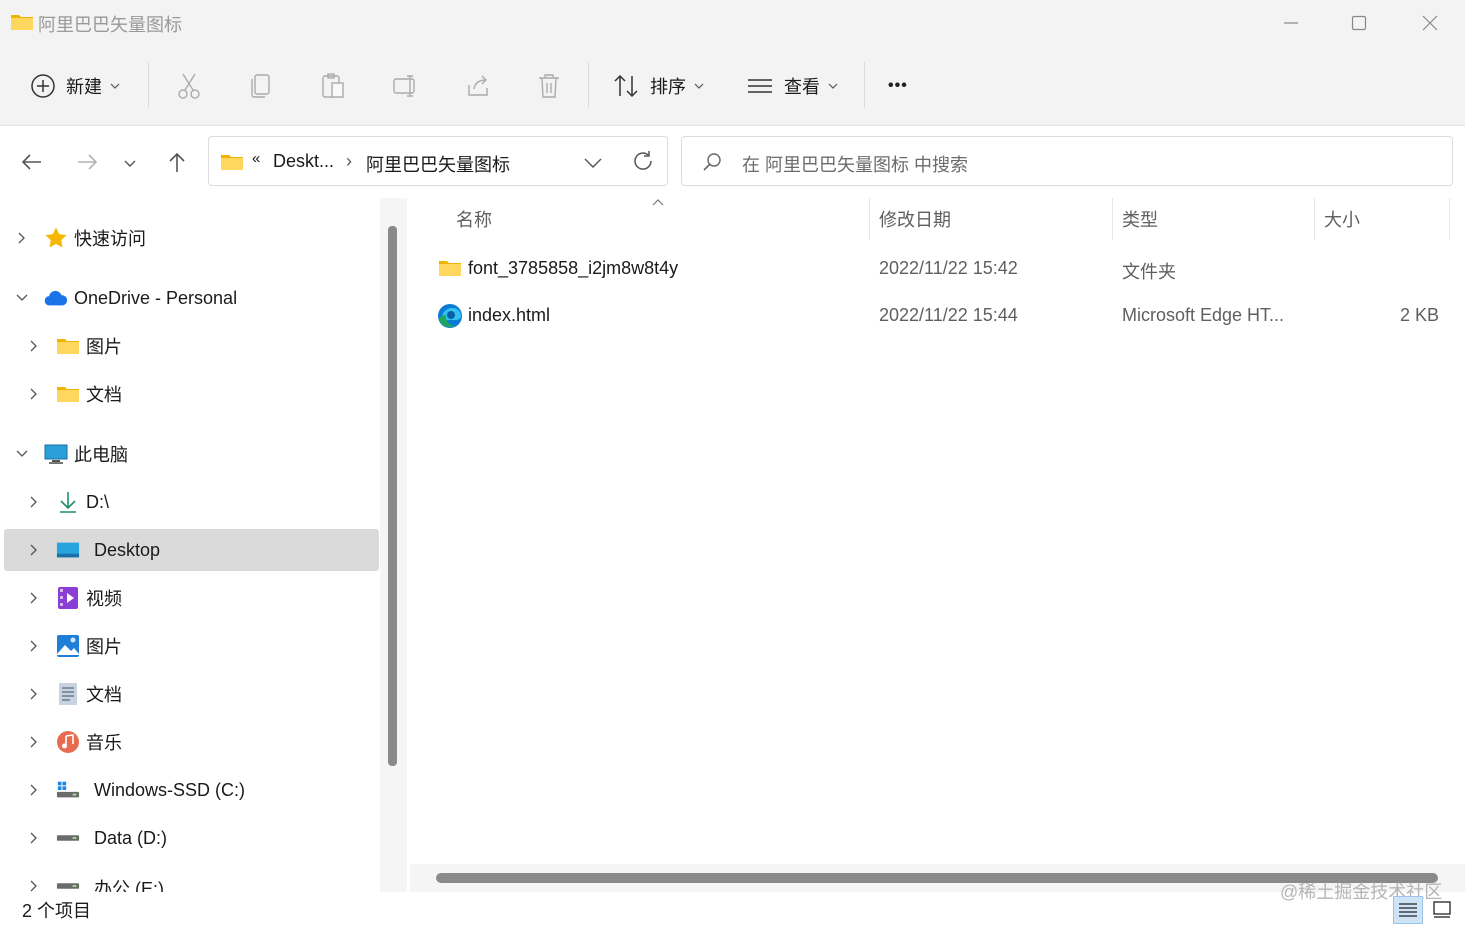  I want to click on sidebar-item-downloads: D:\, so click(191, 502).